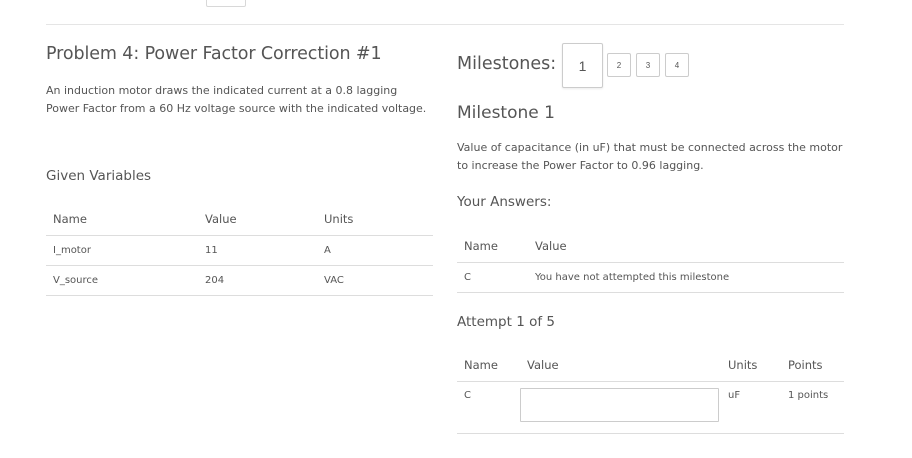 The width and height of the screenshot is (912, 458). I want to click on attempt-table: Name Value Units Points C uF 1 points, so click(650, 391).